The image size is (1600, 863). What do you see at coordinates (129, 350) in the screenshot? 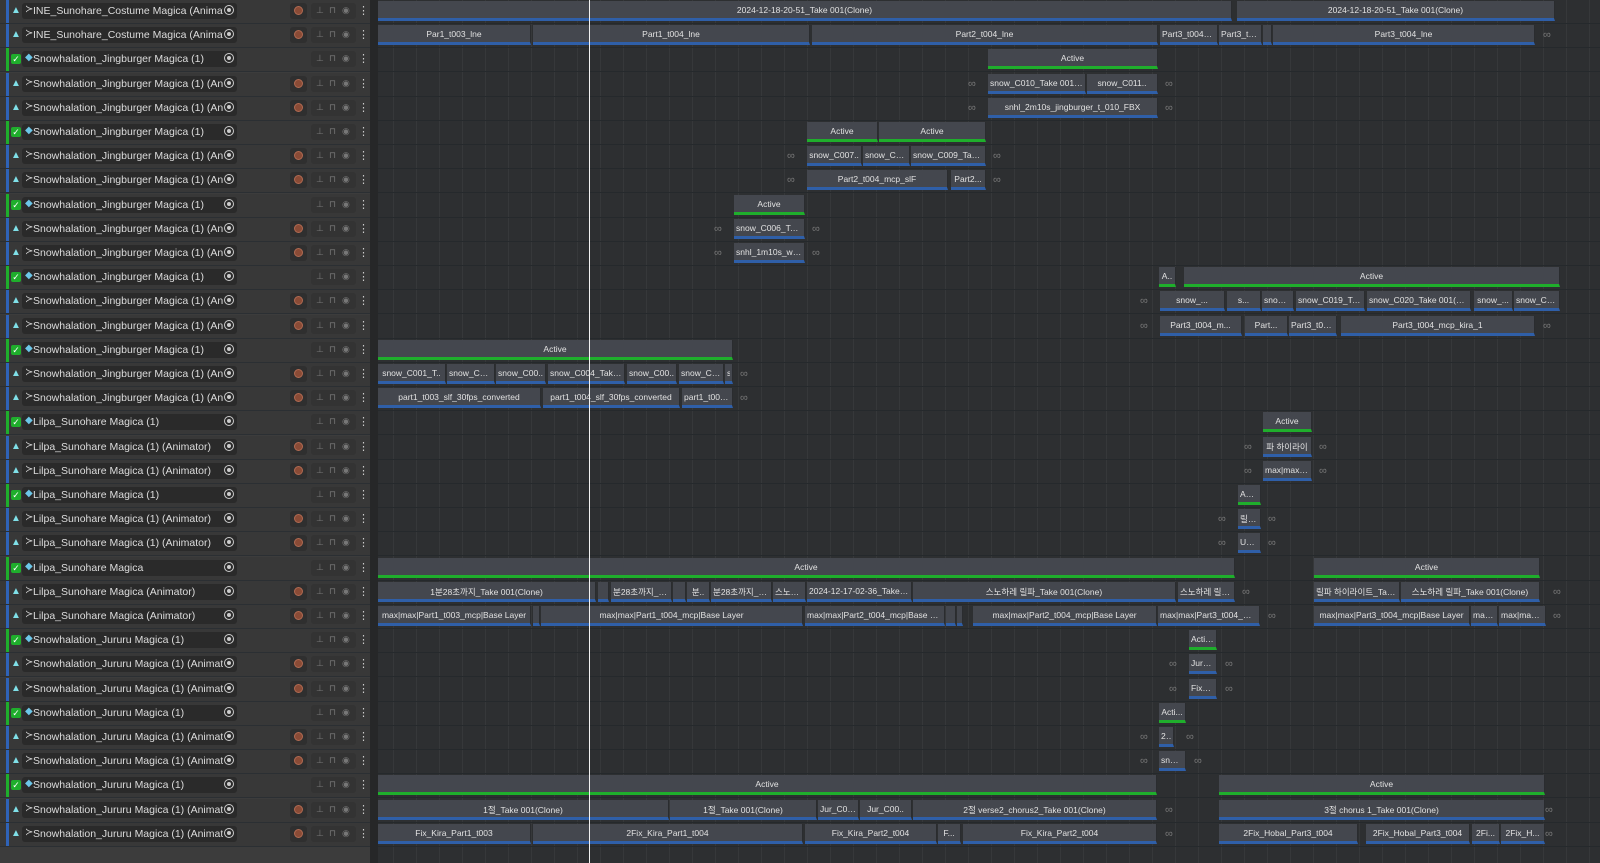
I see `track-binding-field: ◆ Snowhalation_Jingburger Magica (1)` at bounding box center [129, 350].